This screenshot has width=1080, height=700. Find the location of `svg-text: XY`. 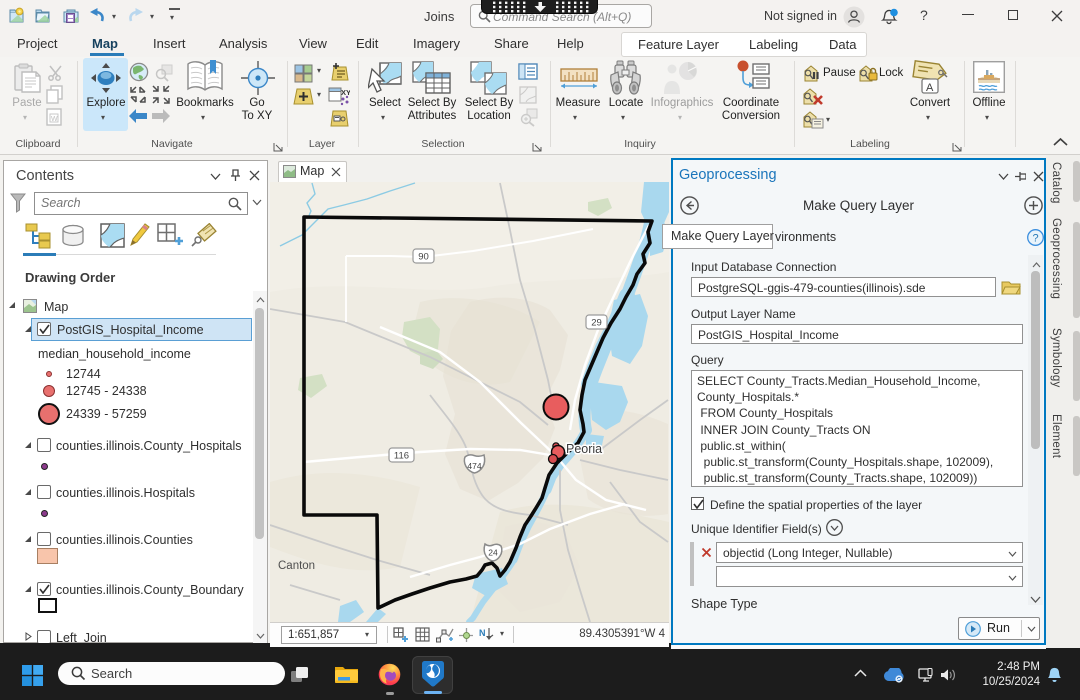

svg-text: XY is located at coordinates (345, 92).